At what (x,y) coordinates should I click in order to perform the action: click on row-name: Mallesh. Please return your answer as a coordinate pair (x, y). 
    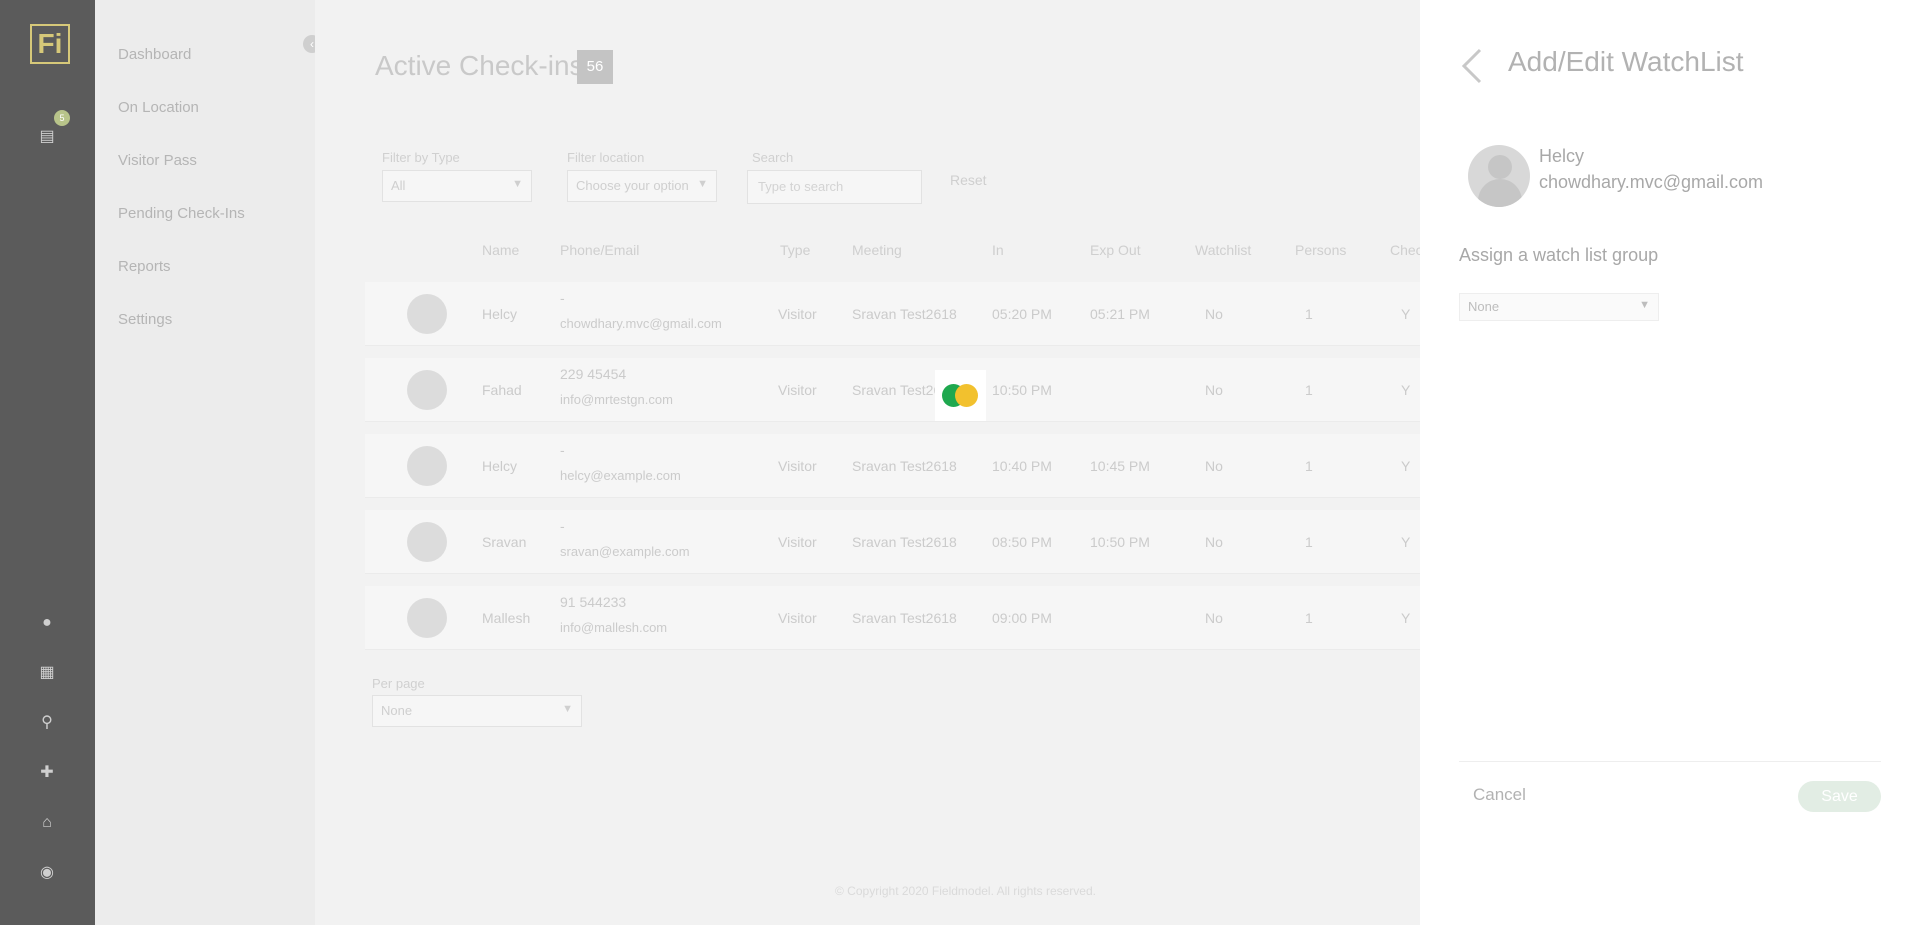
    Looking at the image, I should click on (506, 618).